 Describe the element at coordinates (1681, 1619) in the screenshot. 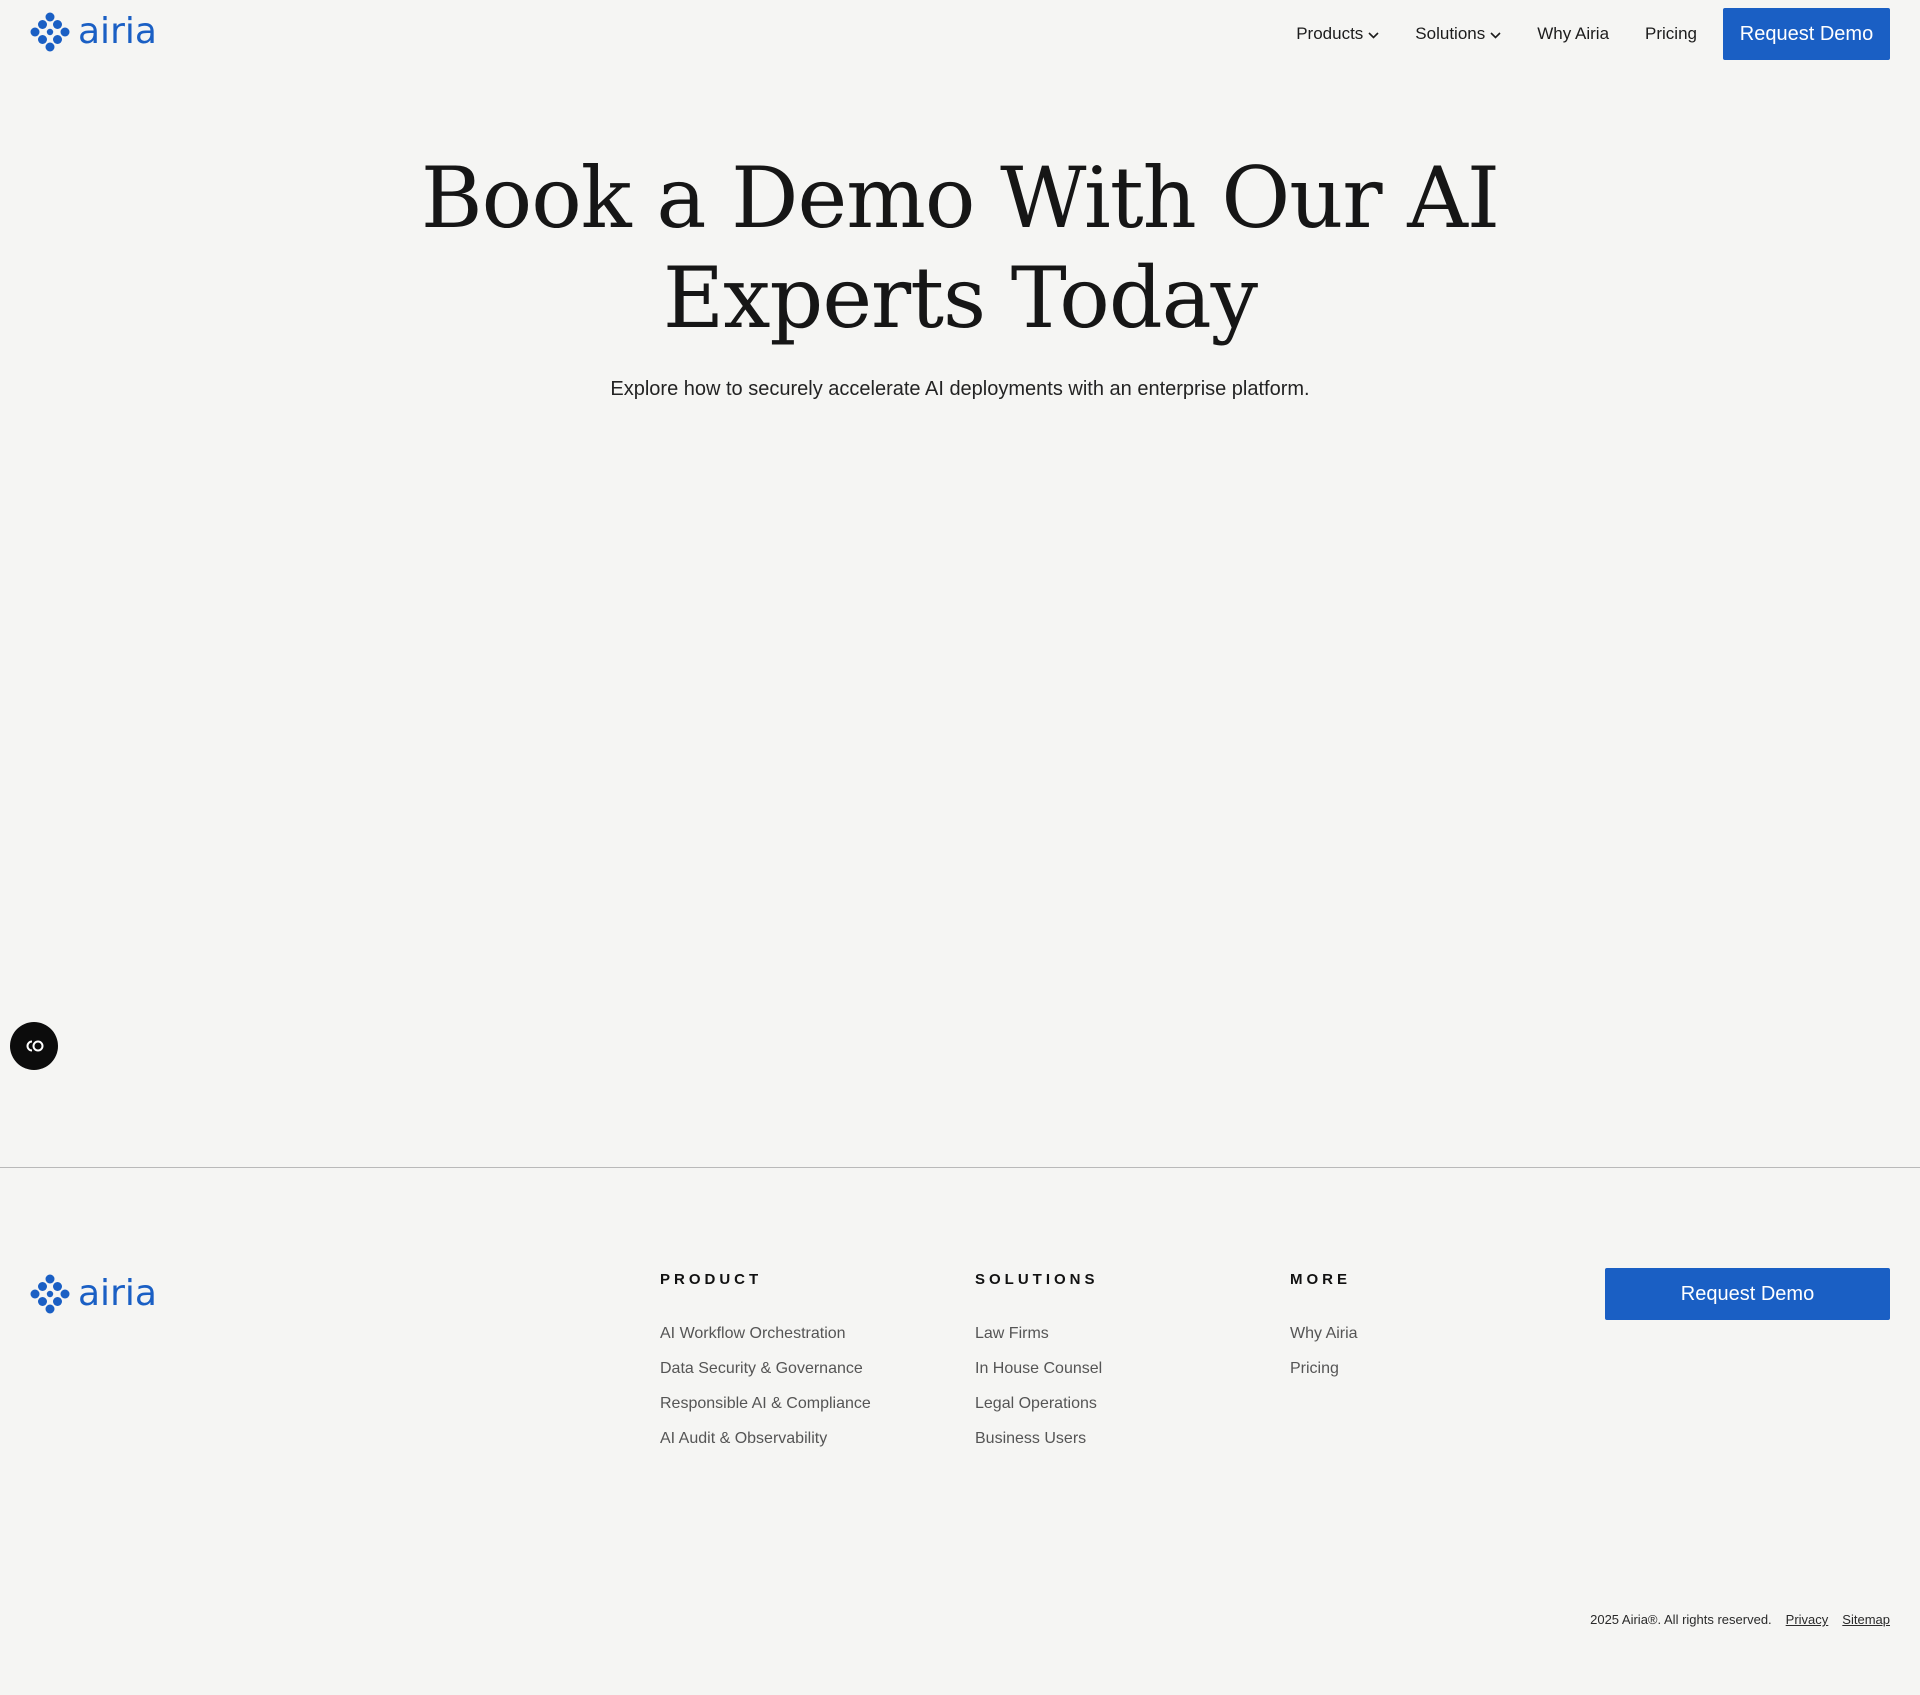

I see `copyright-text: 2025 Airia®. All rights reserved.` at that location.